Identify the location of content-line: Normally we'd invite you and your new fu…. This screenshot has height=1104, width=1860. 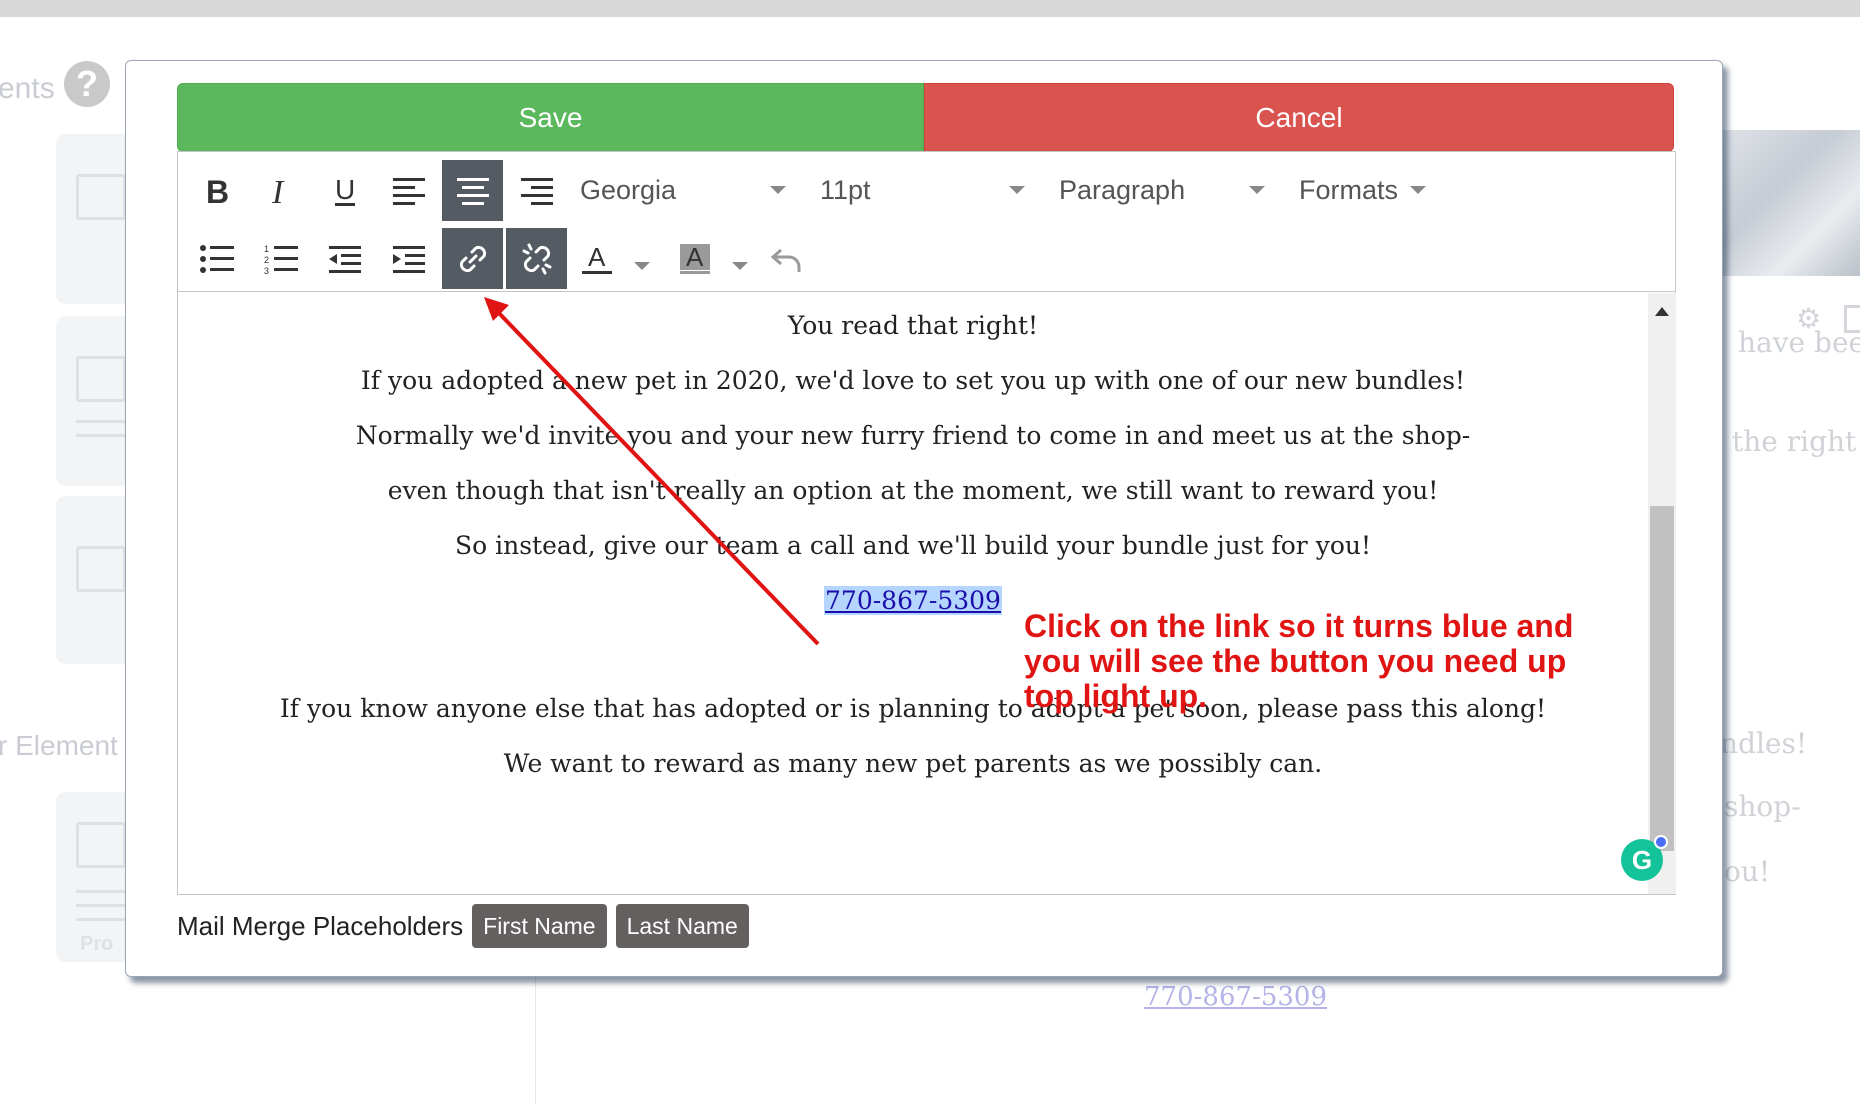
(913, 435).